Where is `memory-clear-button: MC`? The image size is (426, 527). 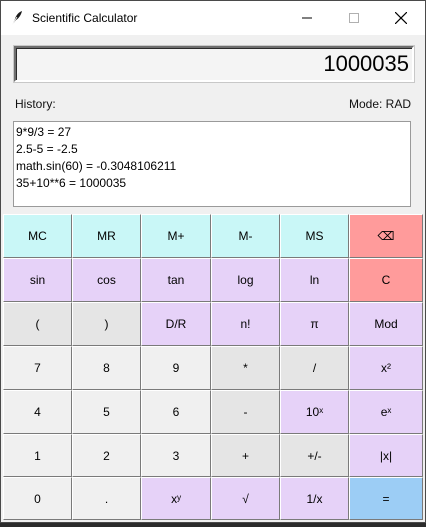 memory-clear-button: MC is located at coordinates (37, 236).